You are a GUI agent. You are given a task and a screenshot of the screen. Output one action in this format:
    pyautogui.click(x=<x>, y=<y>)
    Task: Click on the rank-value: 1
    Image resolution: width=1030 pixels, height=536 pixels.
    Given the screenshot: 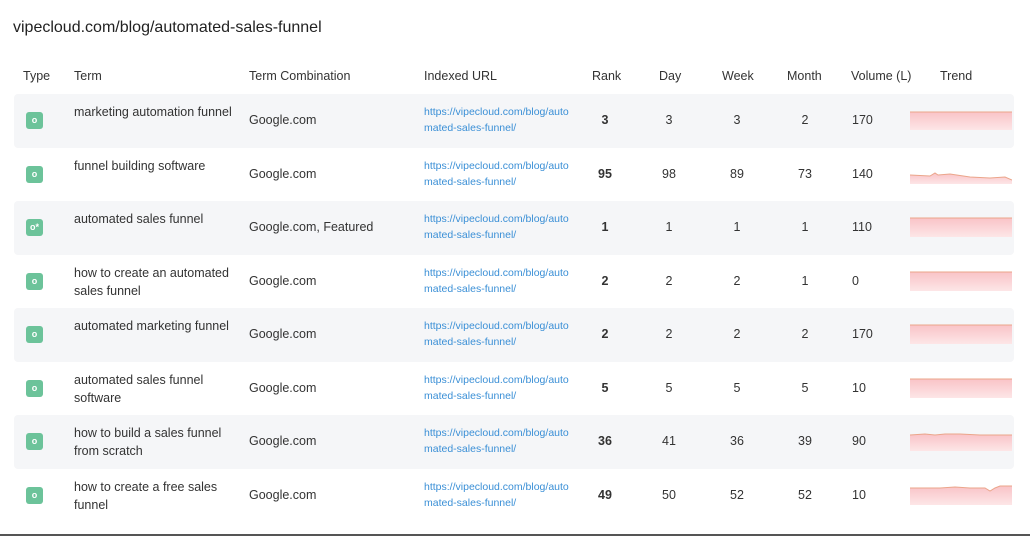 What is the action you would take?
    pyautogui.click(x=605, y=227)
    